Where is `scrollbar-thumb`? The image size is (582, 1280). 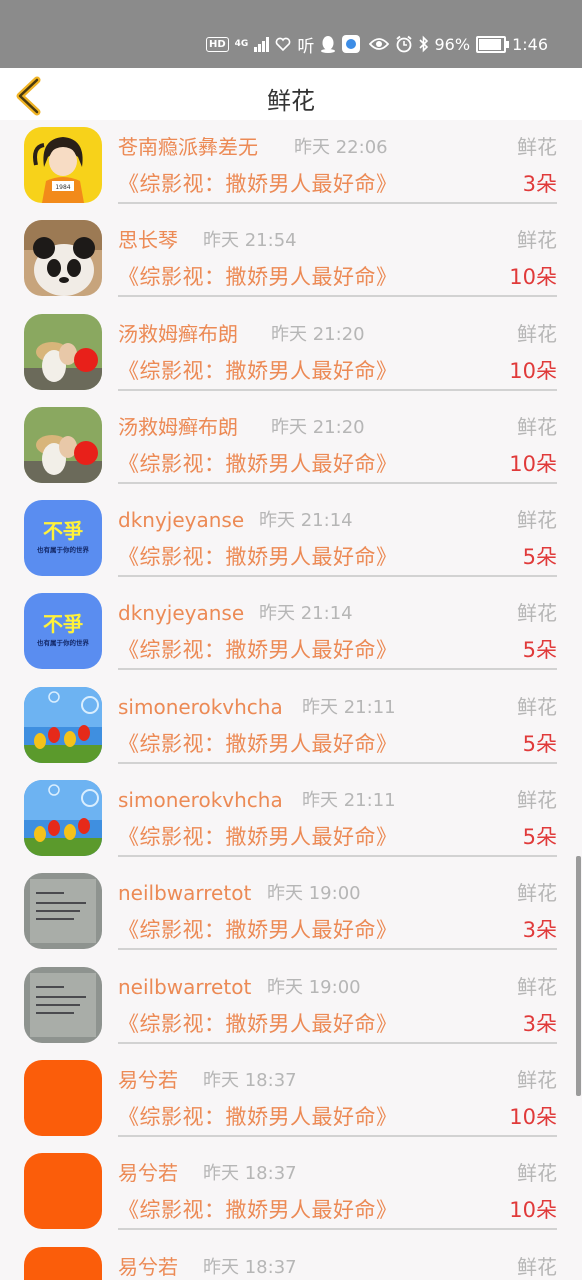
scrollbar-thumb is located at coordinates (578, 976).